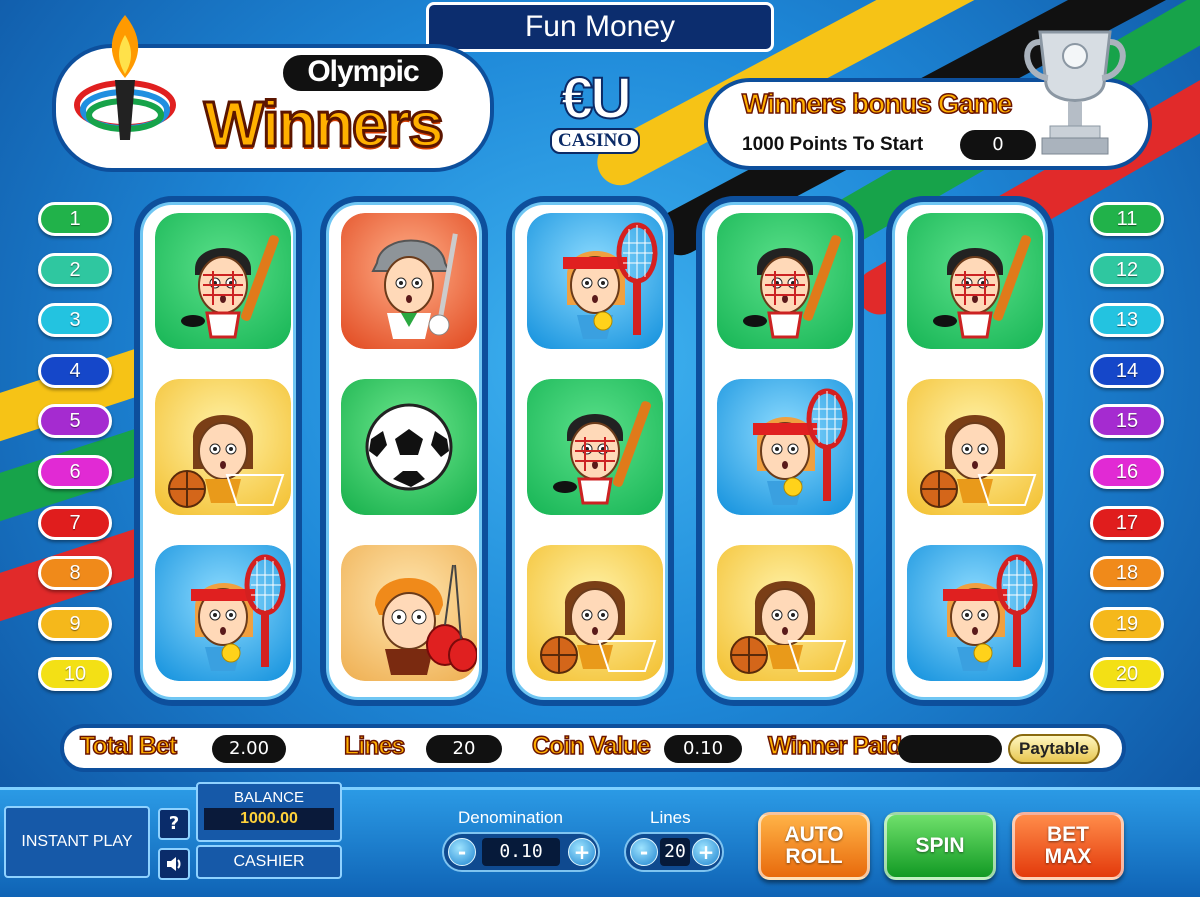 The width and height of the screenshot is (1200, 897). I want to click on balance-value: 1000.00, so click(269, 819).